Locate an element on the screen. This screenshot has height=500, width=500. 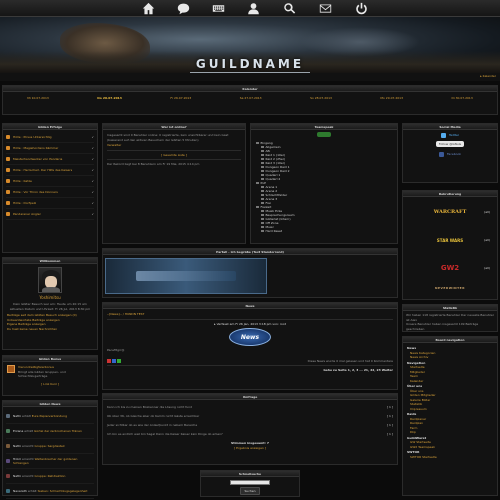
welcome-title: Willkommen is located at coordinates (50, 261).